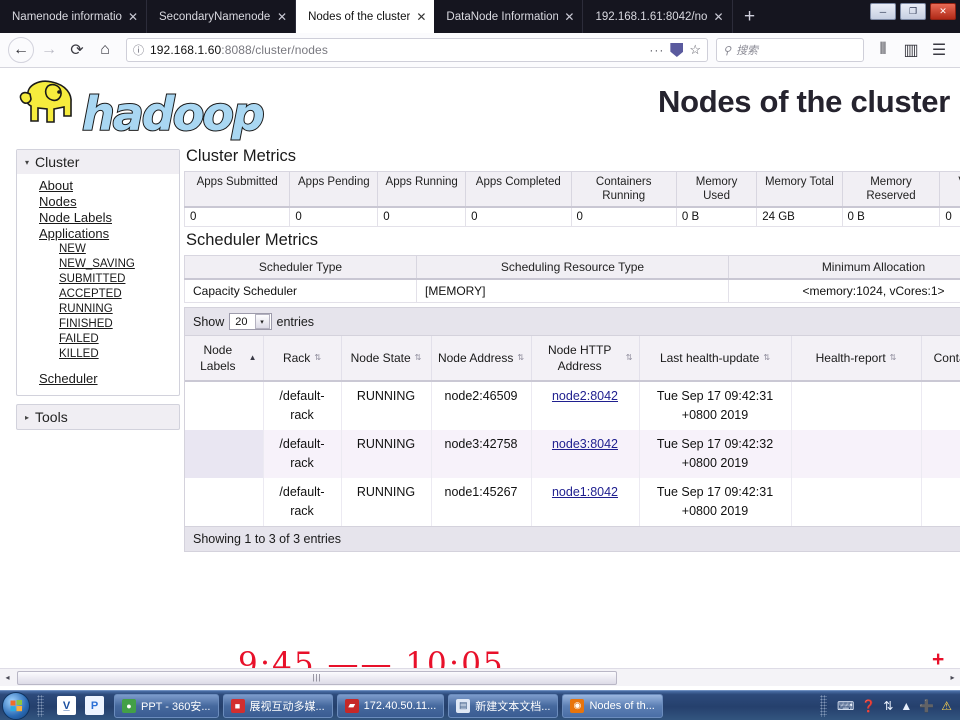  Describe the element at coordinates (518, 189) in the screenshot. I see `th-apps-completed: Apps Completed` at that location.